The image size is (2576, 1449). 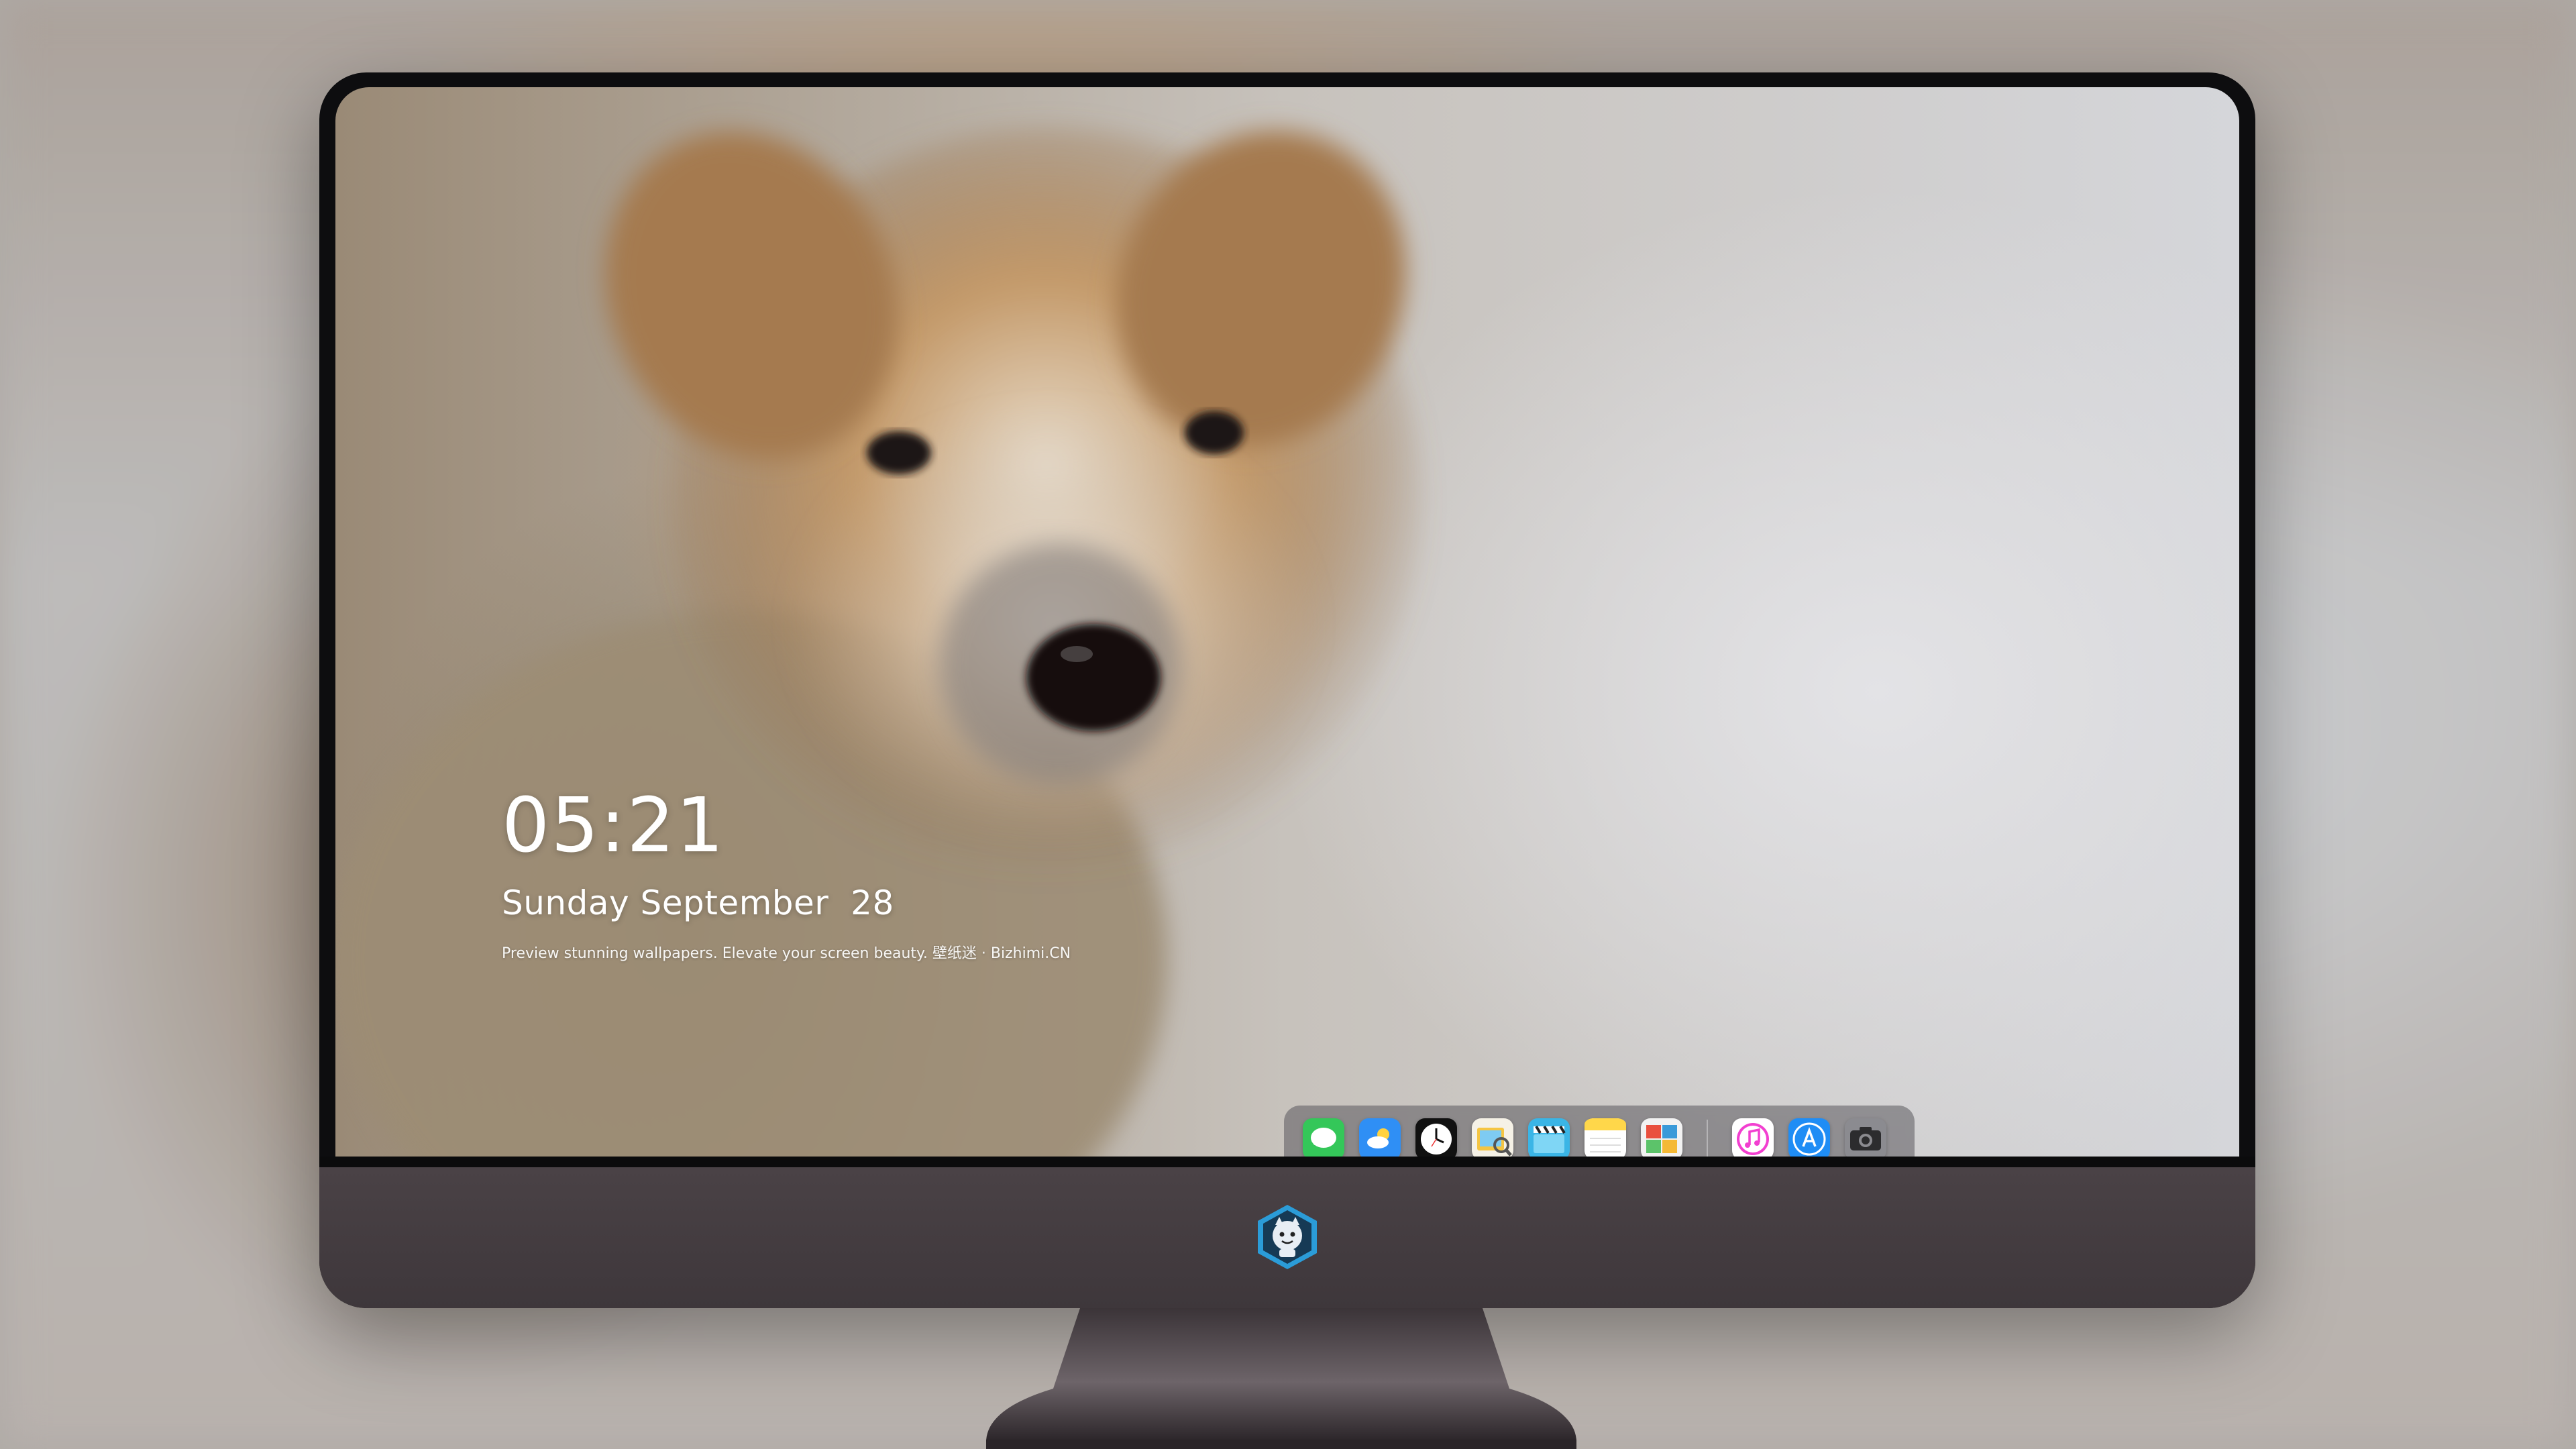 I want to click on clock-date: Sunday September 28, so click(x=698, y=902).